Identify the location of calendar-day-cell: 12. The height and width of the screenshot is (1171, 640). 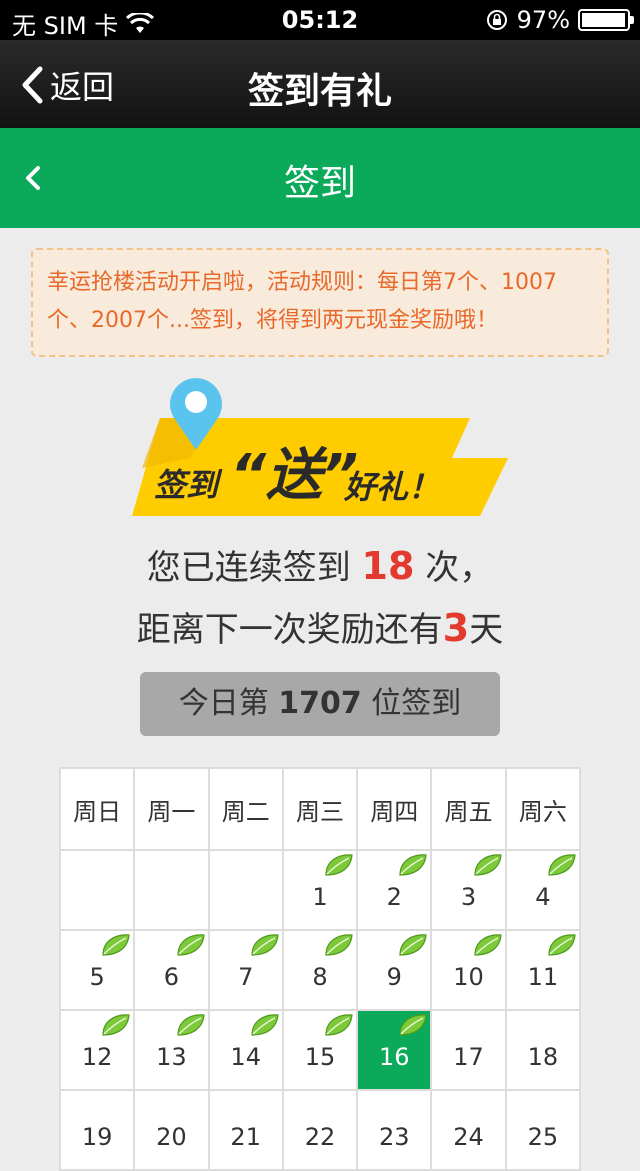
(97, 1050).